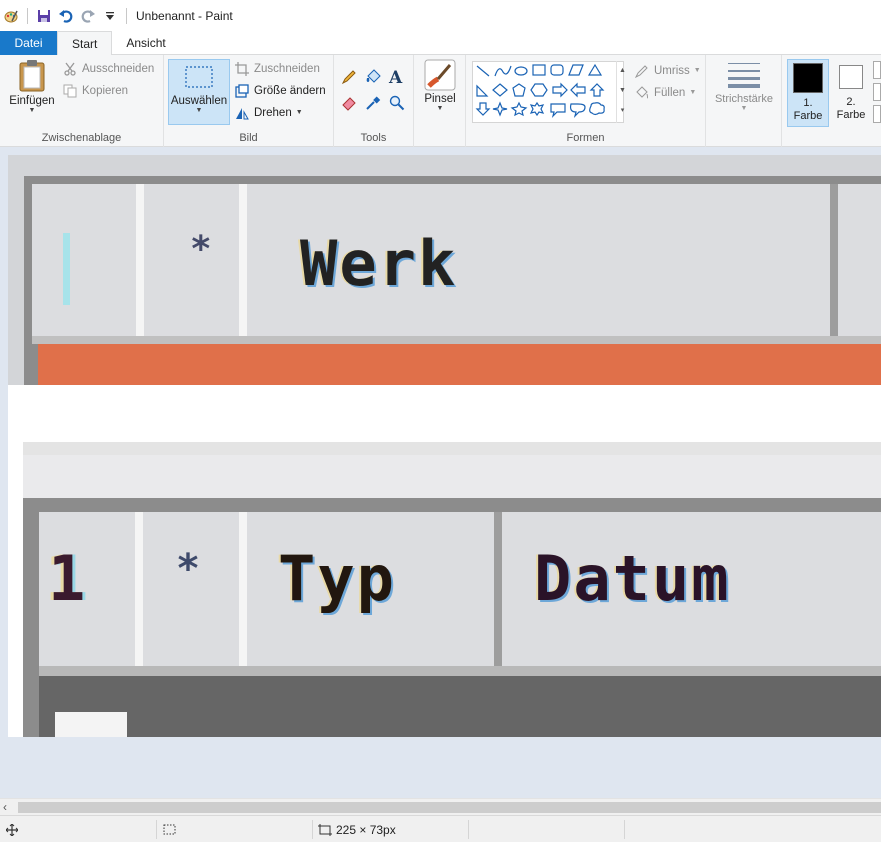 This screenshot has height=843, width=881. I want to click on scrollbar-thumb, so click(449, 807).